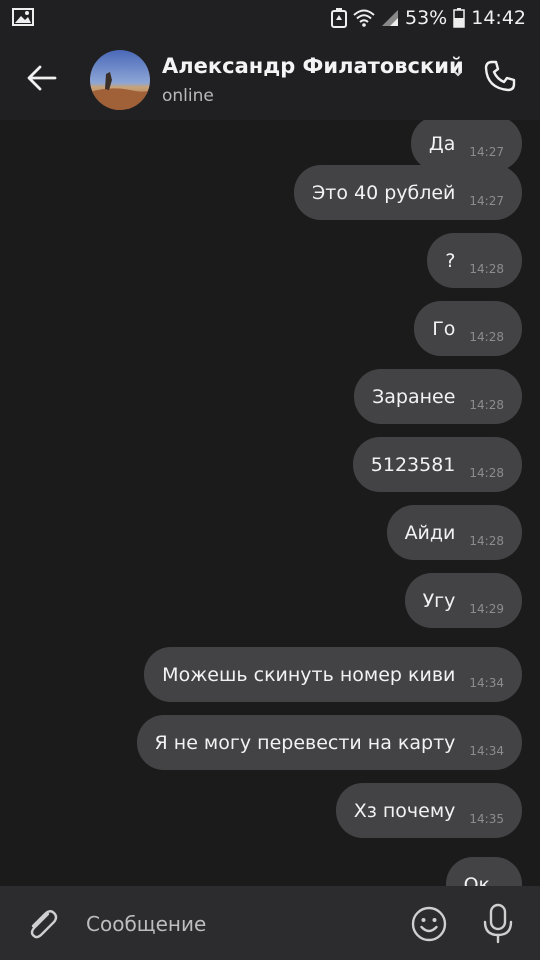 Image resolution: width=540 pixels, height=960 pixels. What do you see at coordinates (468, 328) in the screenshot?
I see `message-bubble: Го 14:28` at bounding box center [468, 328].